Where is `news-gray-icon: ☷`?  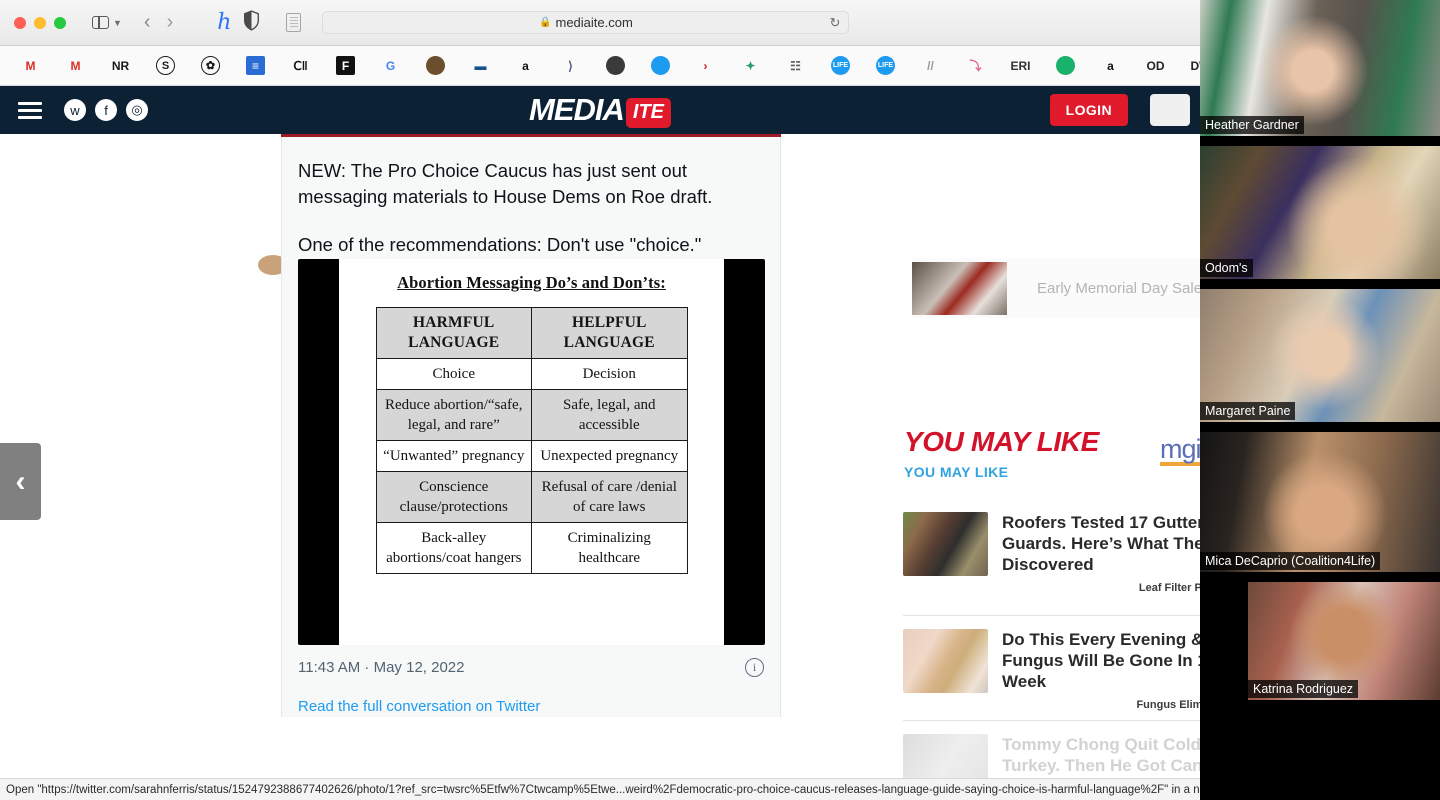
news-gray-icon: ☷ is located at coordinates (795, 65).